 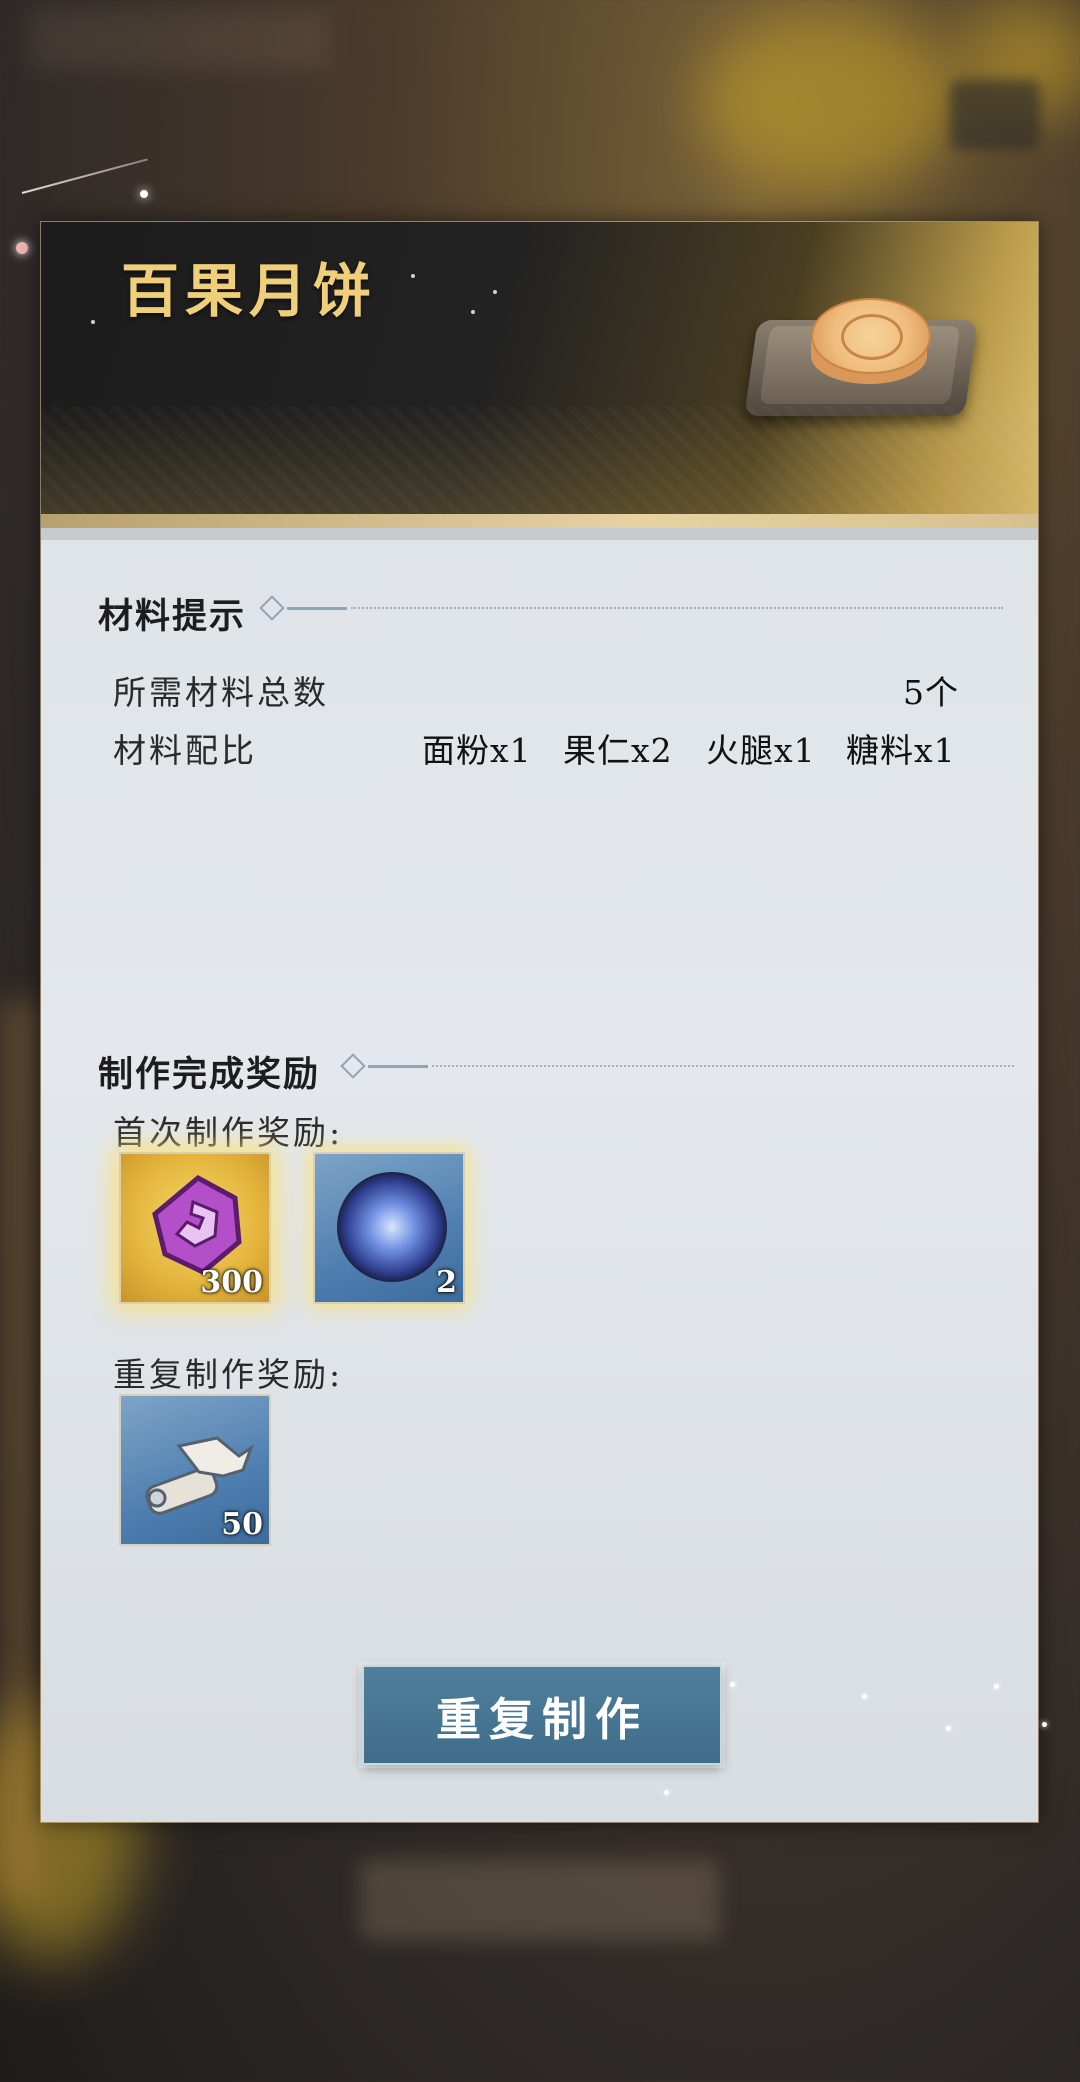 What do you see at coordinates (84, 176) in the screenshot?
I see `star-line-decoration` at bounding box center [84, 176].